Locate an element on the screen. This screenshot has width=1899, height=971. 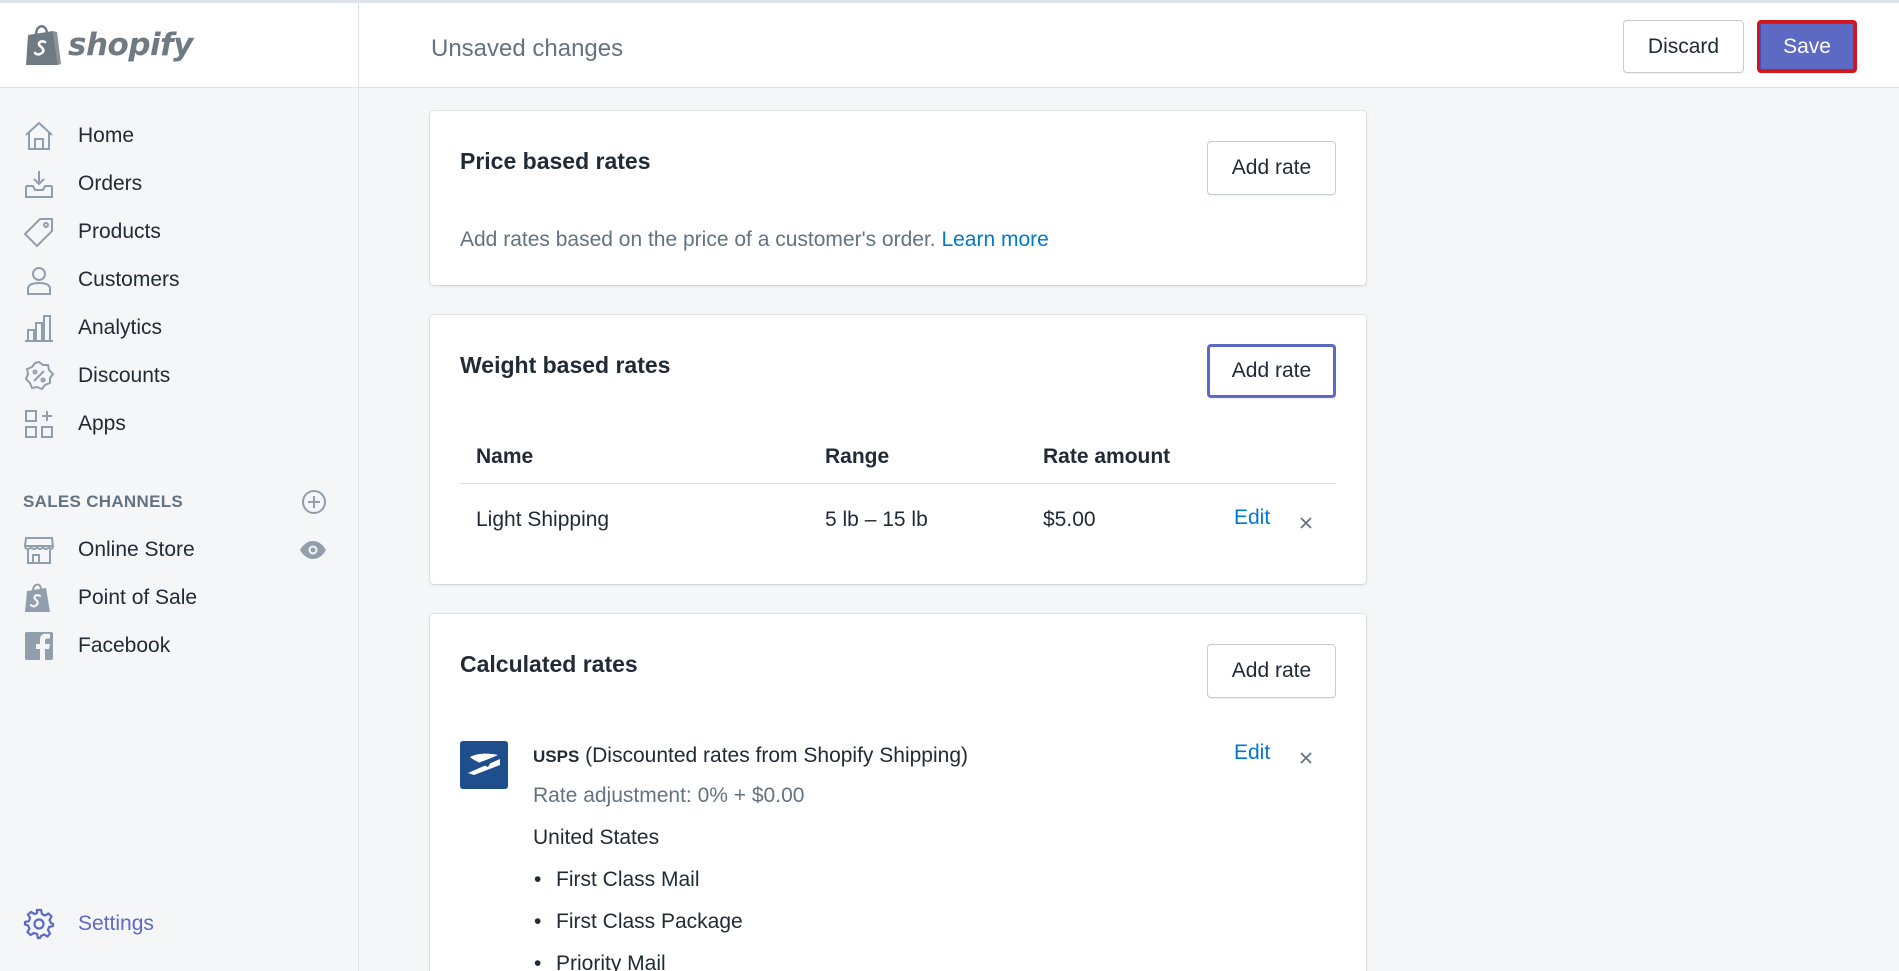
sidebar-item-settings: Settings is located at coordinates (182, 924).